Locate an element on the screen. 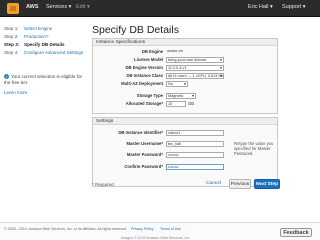 Image resolution: width=320 pixels, height=240 pixels. step-1: Step 1: Select Engine is located at coordinates (47, 29).